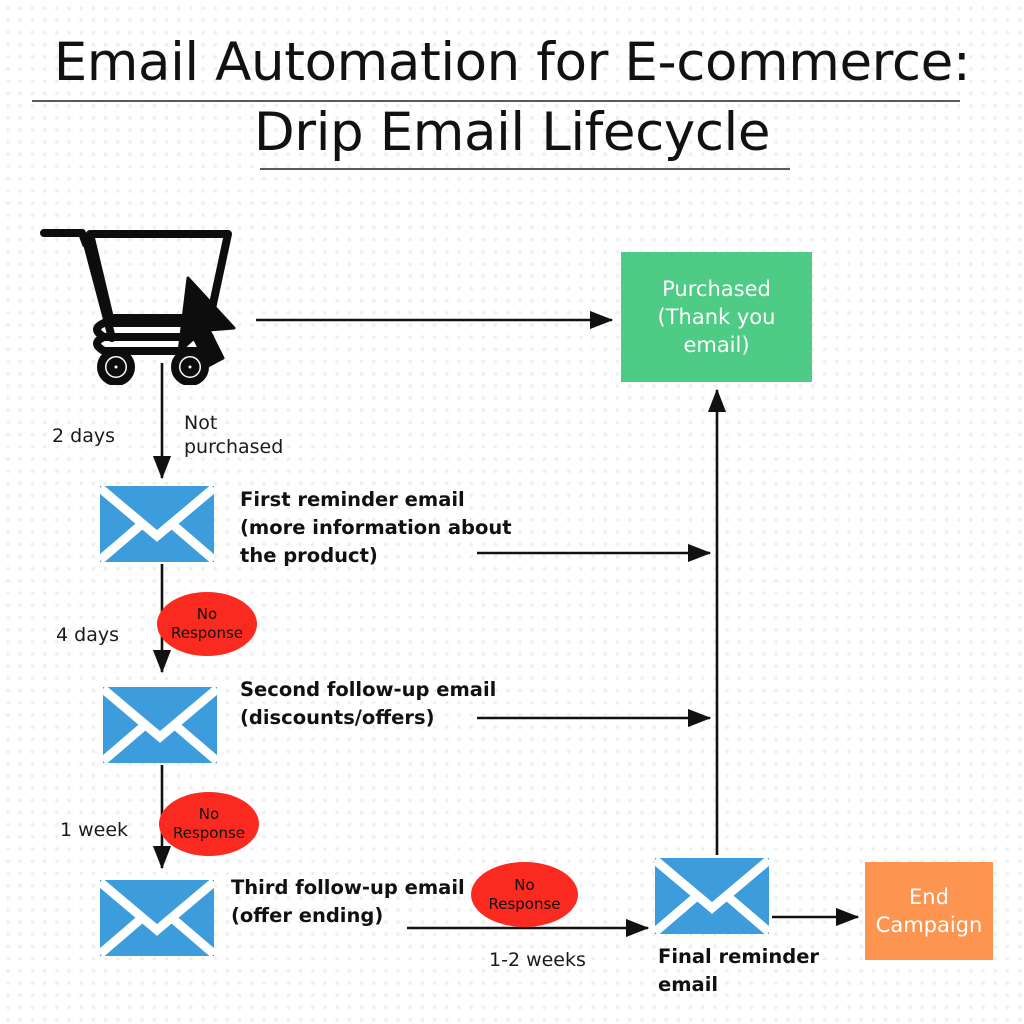 This screenshot has height=1024, width=1024. I want to click on no-response-label-2: No Response, so click(209, 823).